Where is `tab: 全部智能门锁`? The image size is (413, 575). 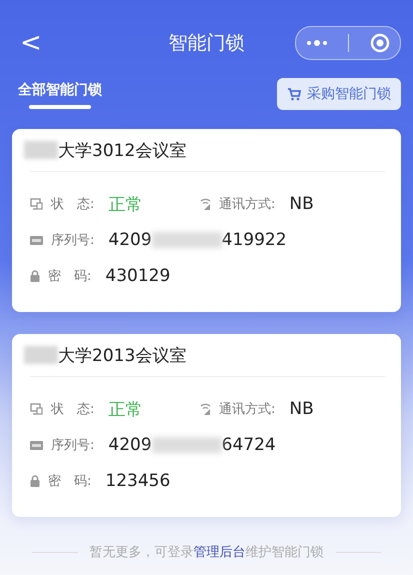
tab: 全部智能门锁 is located at coordinates (60, 99).